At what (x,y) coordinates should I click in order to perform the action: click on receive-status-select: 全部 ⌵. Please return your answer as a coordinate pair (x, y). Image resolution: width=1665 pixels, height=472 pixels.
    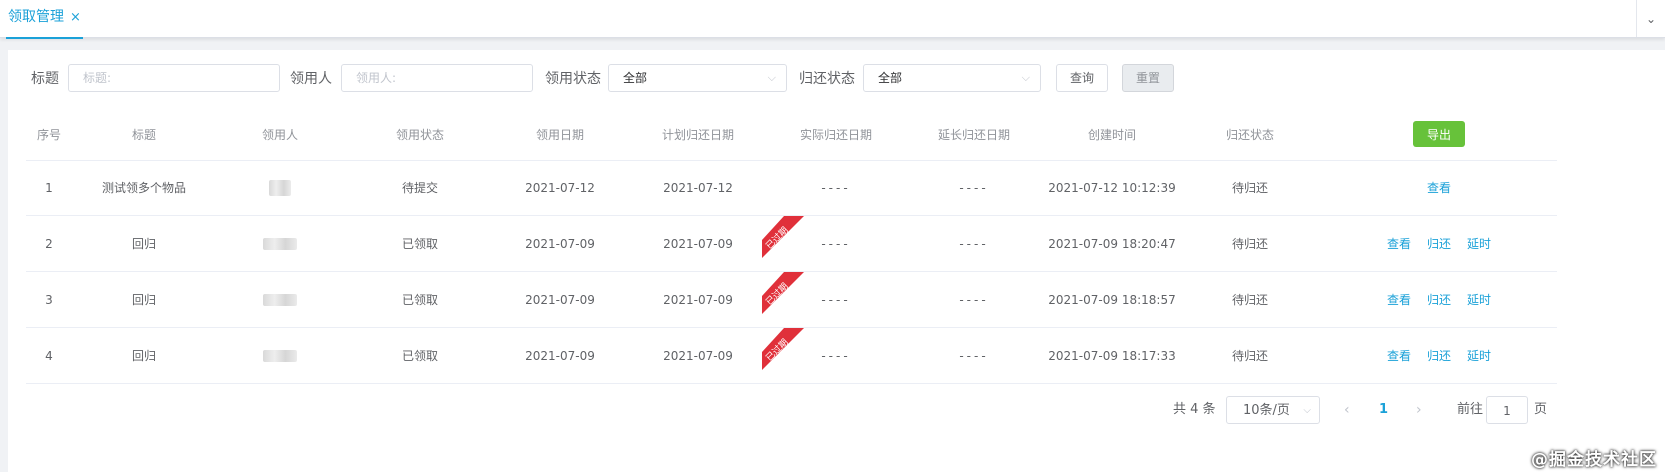
    Looking at the image, I should click on (697, 78).